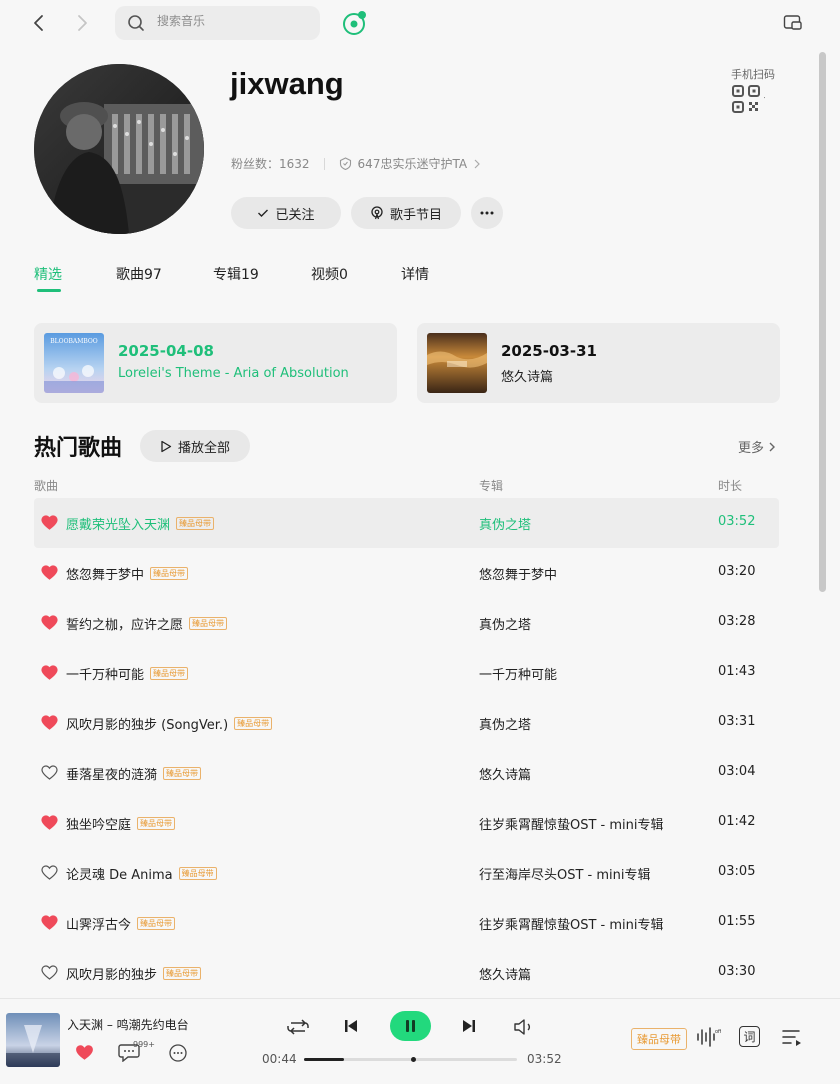  Describe the element at coordinates (406, 823) in the screenshot. I see `song-row: 独坐吟空庭 臻品母带 往岁乘霄醒惊蛰OST - mini专辑 01:42` at that location.